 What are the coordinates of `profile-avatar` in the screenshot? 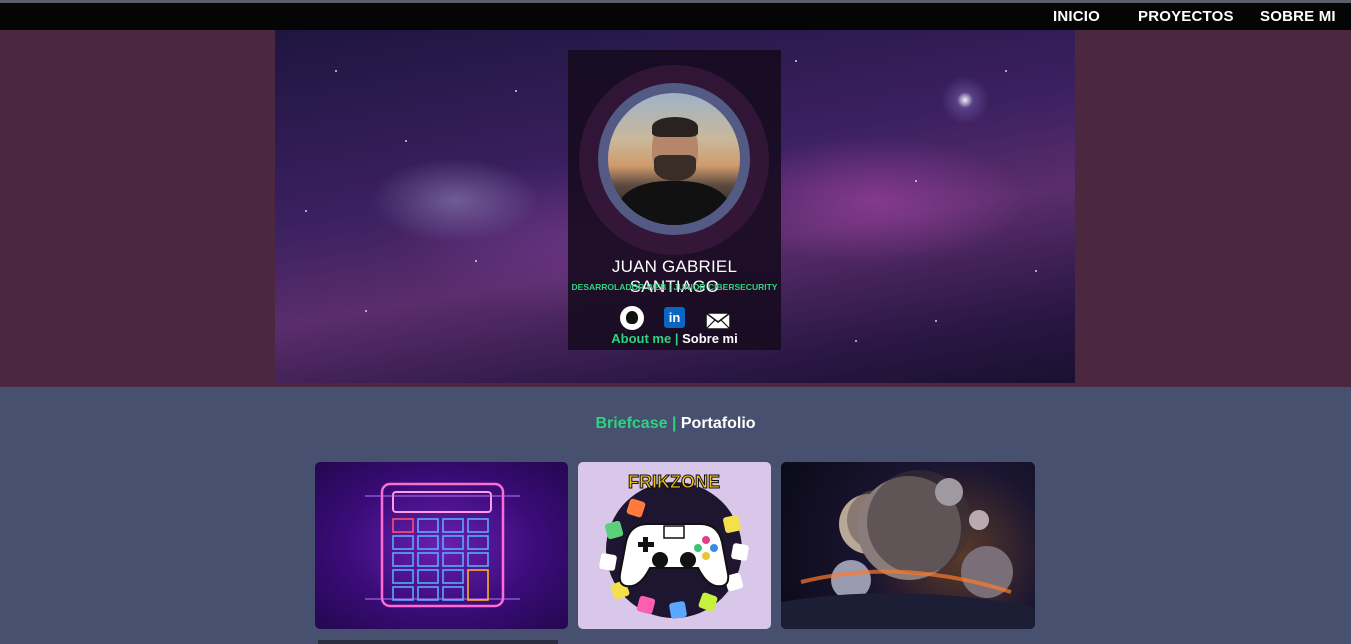 It's located at (674, 159).